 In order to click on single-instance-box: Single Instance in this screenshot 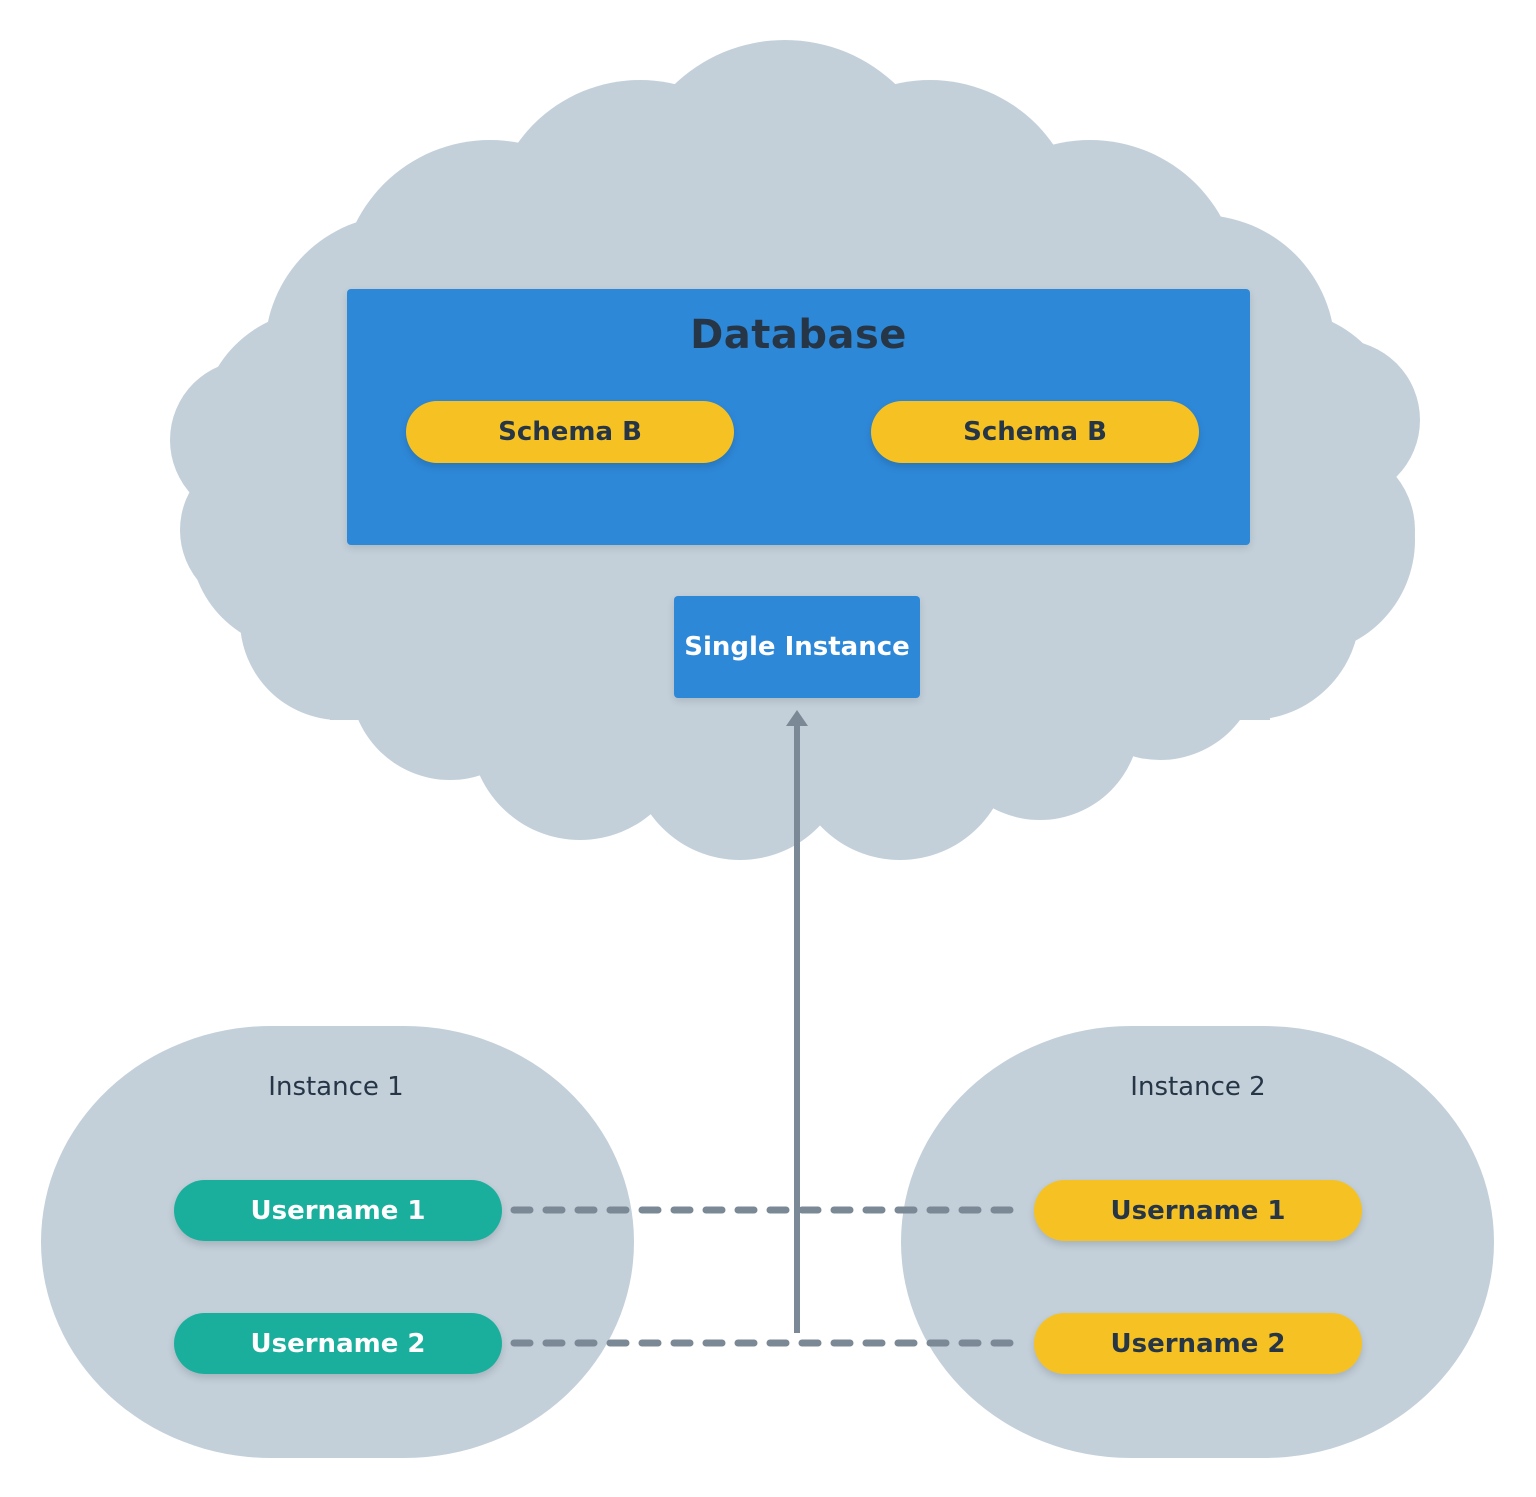, I will do `click(797, 647)`.